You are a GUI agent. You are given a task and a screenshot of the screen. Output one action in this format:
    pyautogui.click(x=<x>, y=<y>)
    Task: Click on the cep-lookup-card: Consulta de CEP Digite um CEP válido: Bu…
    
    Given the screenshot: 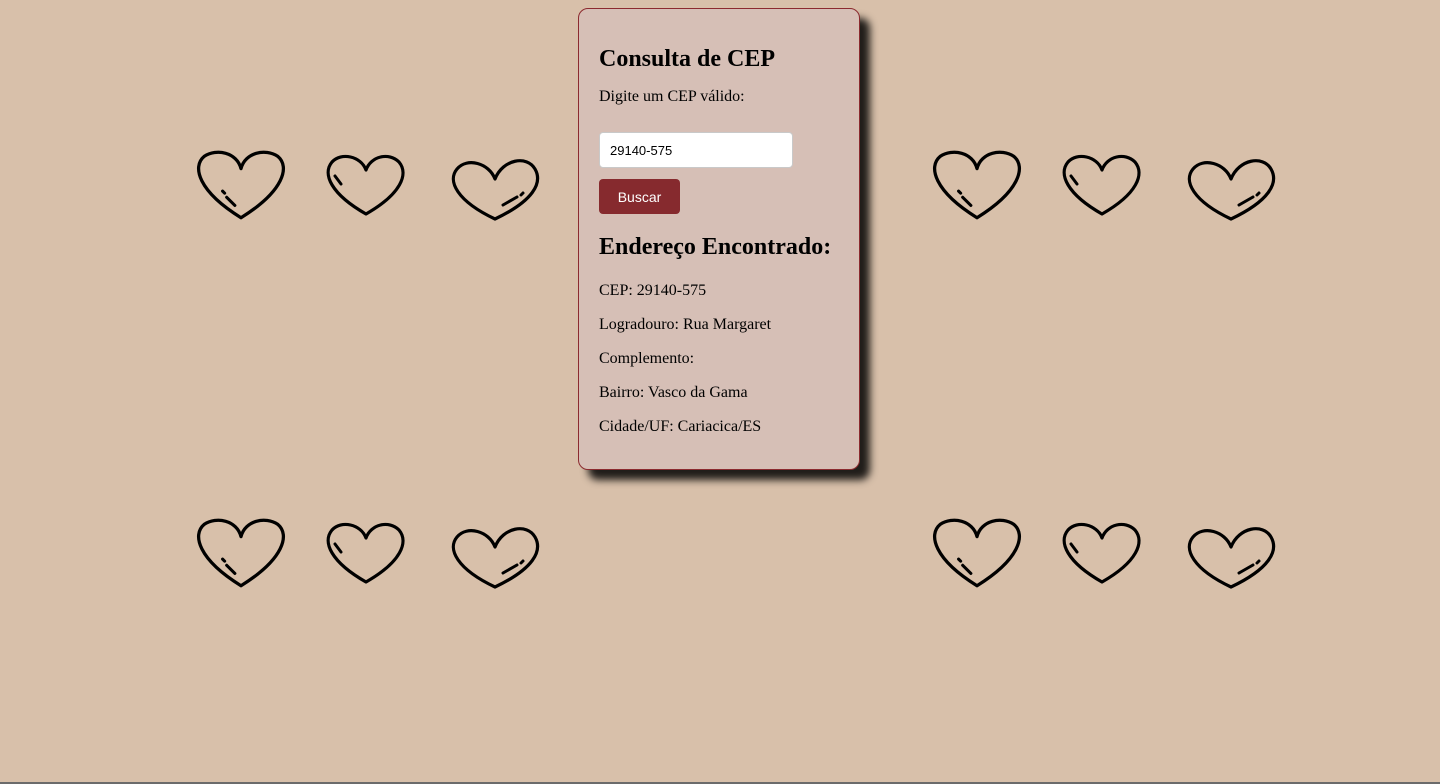 What is the action you would take?
    pyautogui.click(x=719, y=239)
    